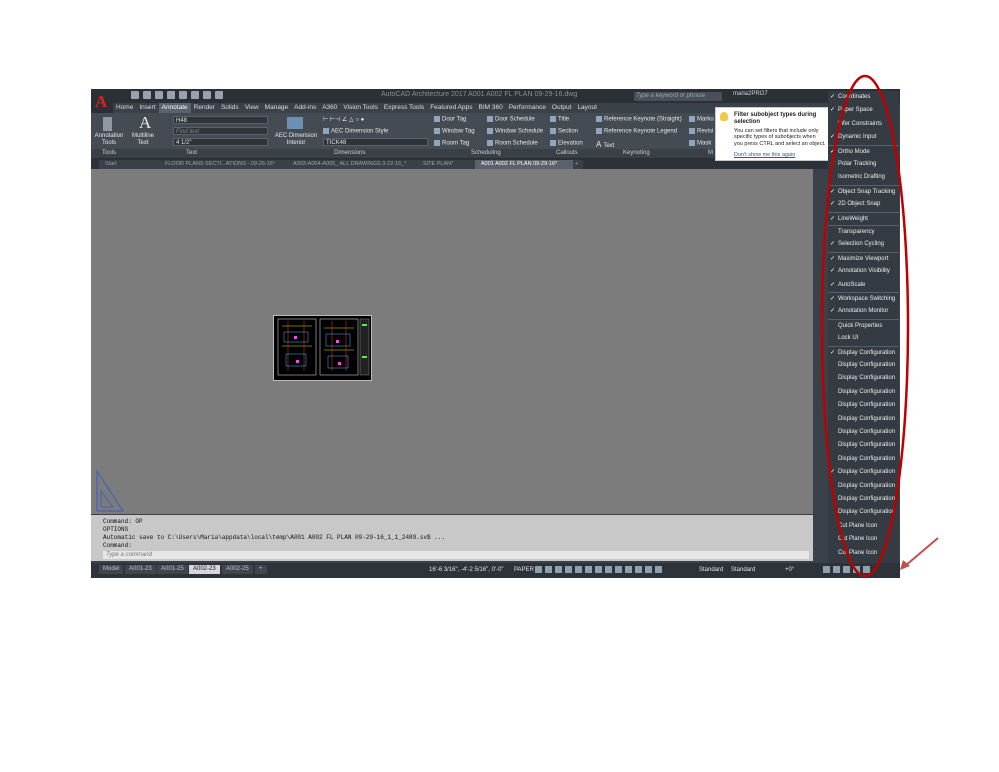 The width and height of the screenshot is (999, 772). I want to click on highlight-arrowhead, so click(905, 565).